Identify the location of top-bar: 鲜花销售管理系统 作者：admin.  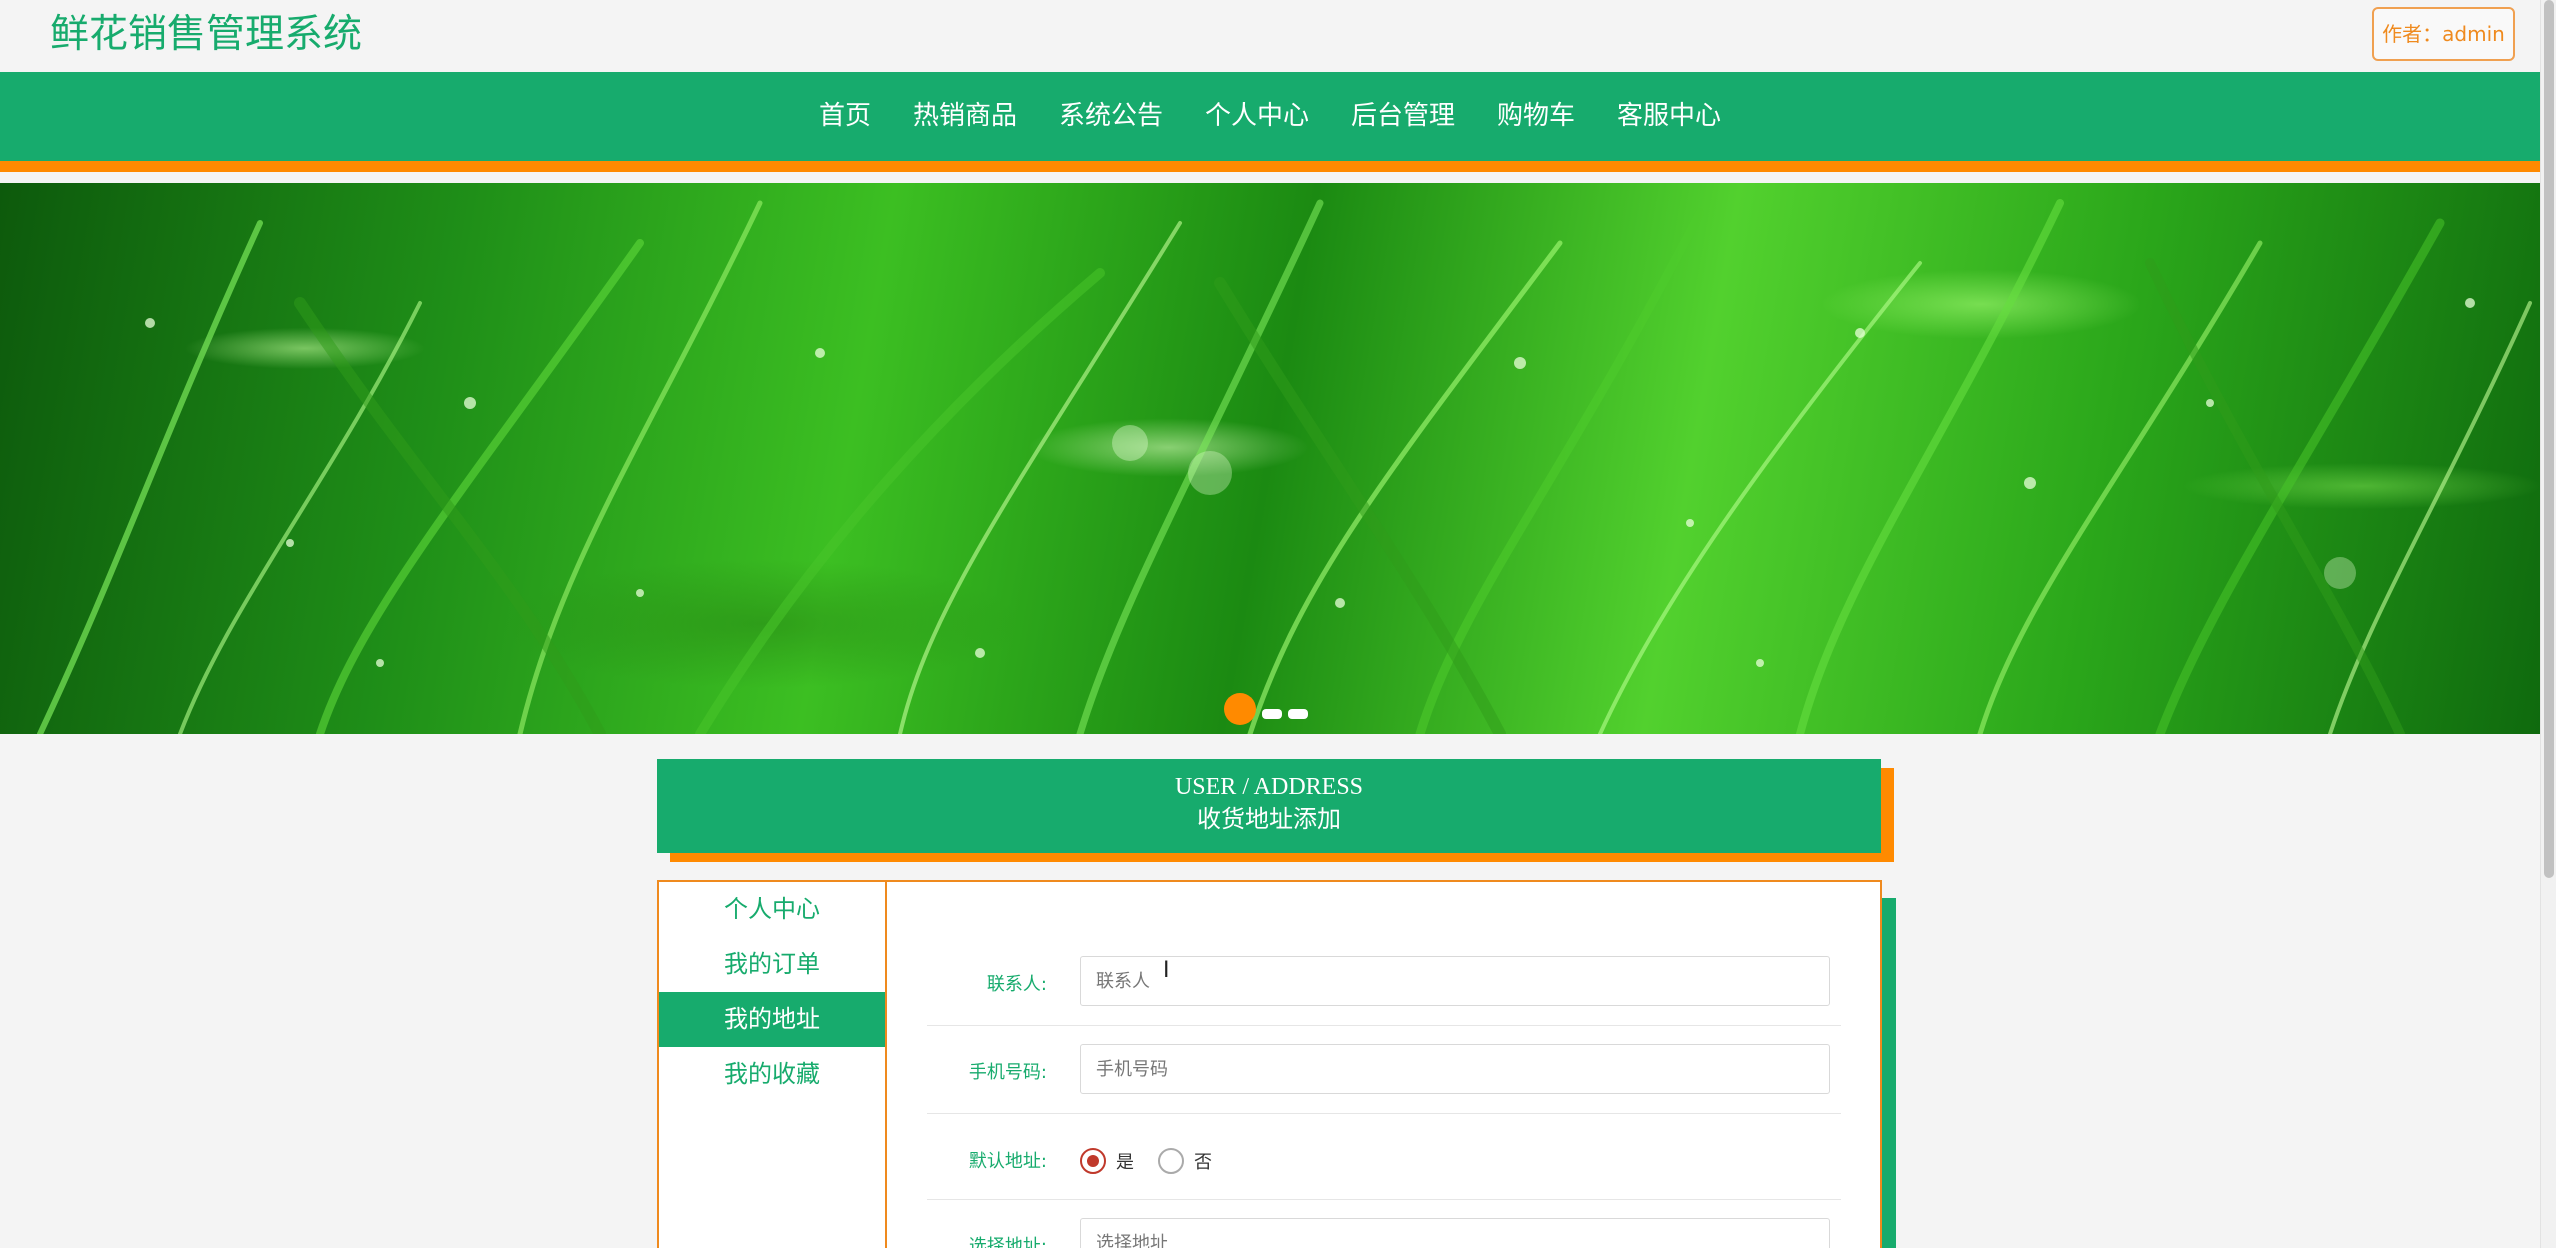
(1270, 36).